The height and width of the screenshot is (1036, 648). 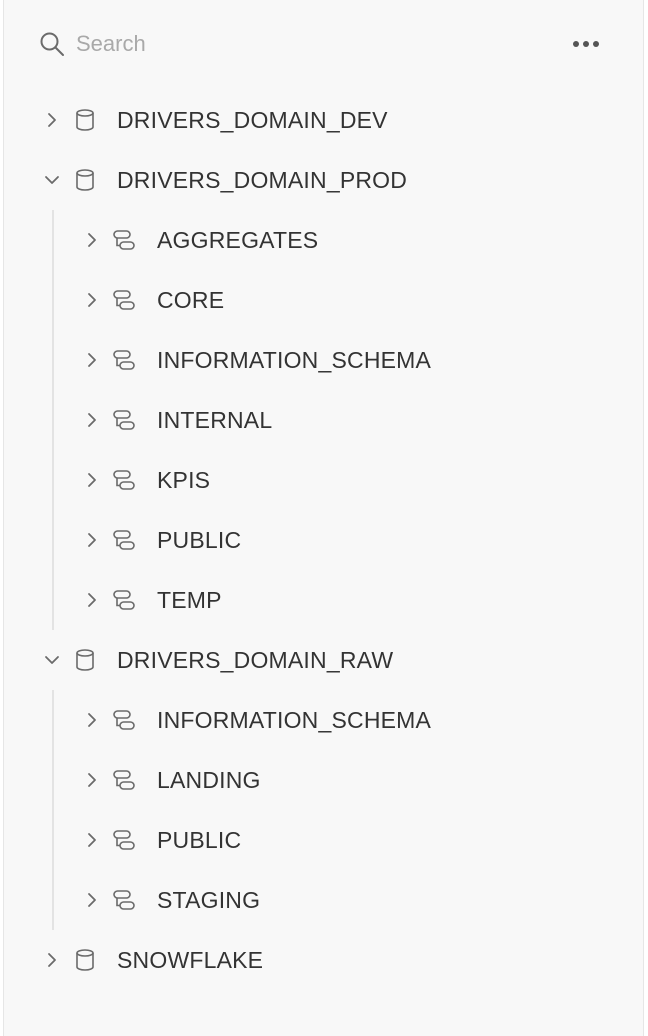 I want to click on more-horizontal-icon, so click(x=586, y=44).